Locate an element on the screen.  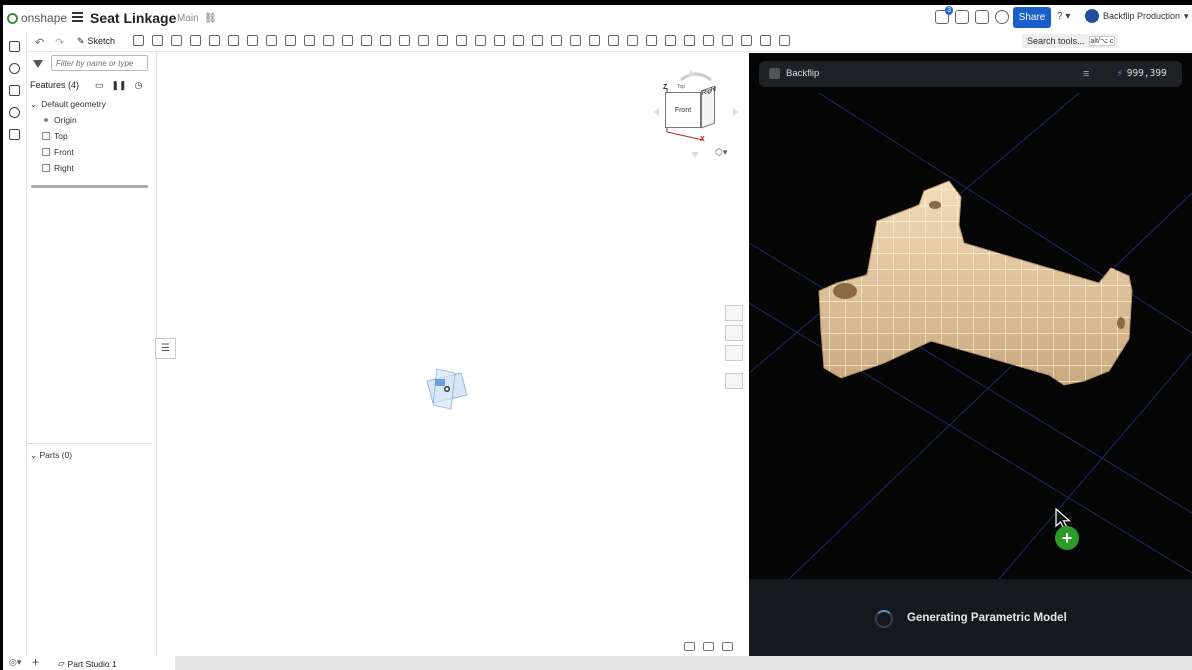
add-tab-button: + is located at coordinates (35, 662).